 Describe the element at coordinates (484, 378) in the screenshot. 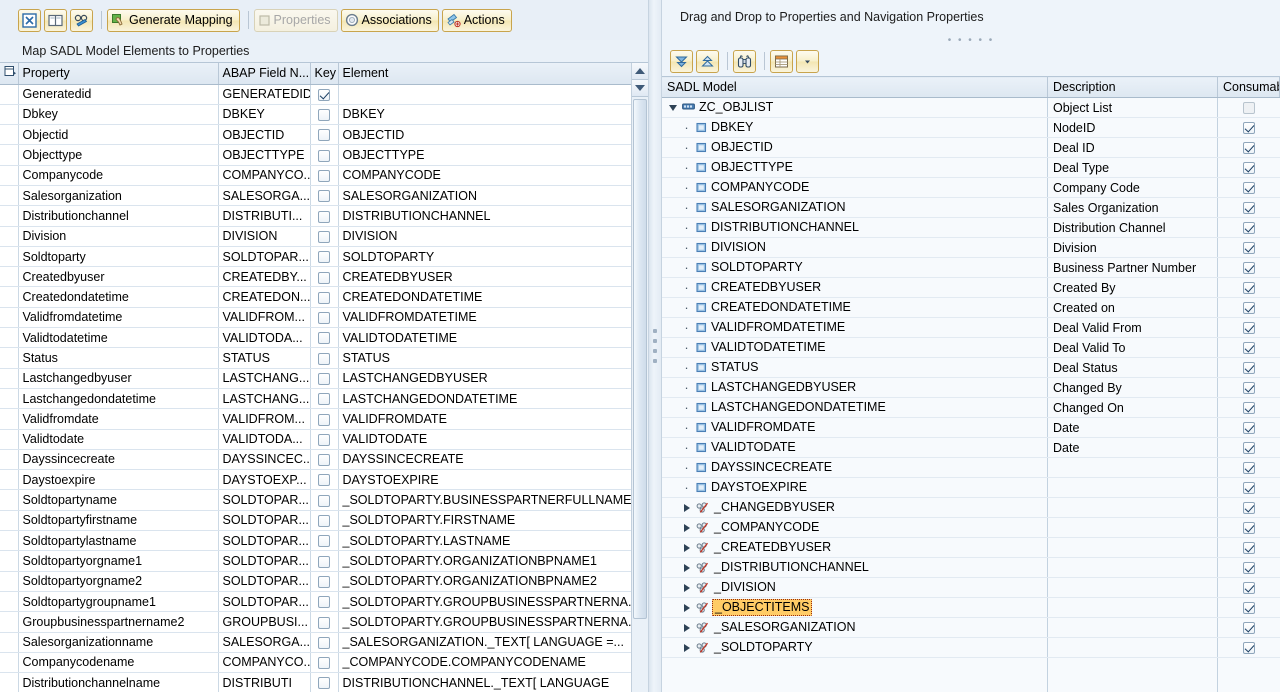

I see `cell-element: LASTCHANGEDBYUSER` at that location.